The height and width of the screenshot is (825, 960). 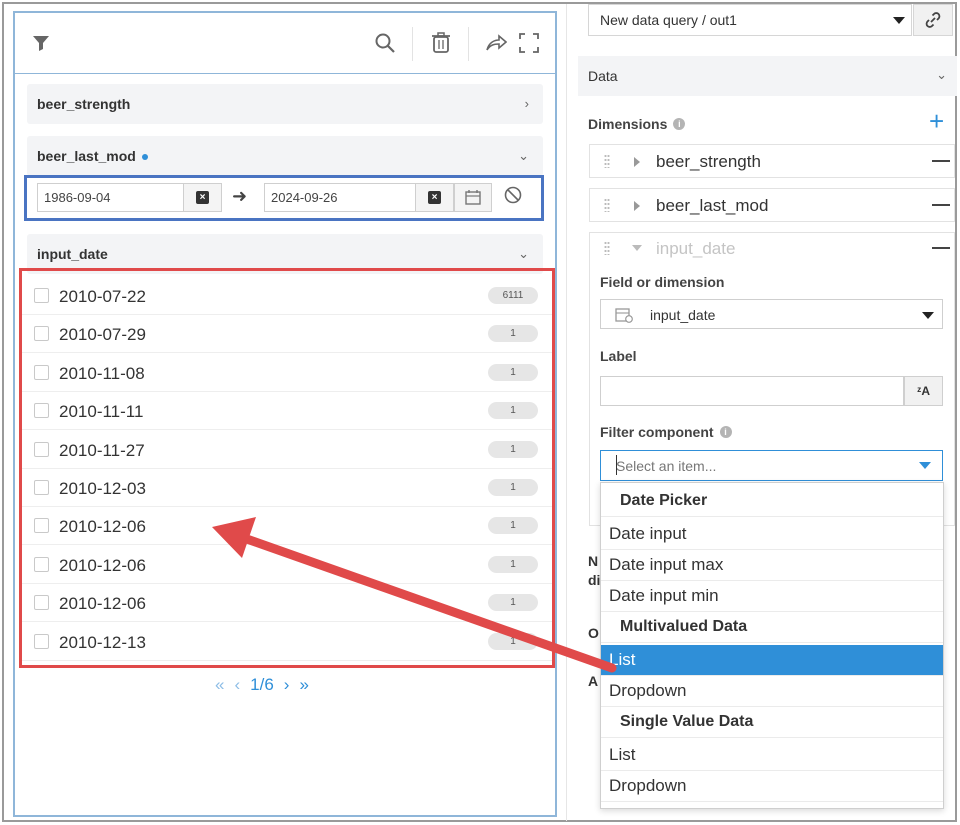 I want to click on list-item: 2010-11-27 1, so click(x=287, y=450).